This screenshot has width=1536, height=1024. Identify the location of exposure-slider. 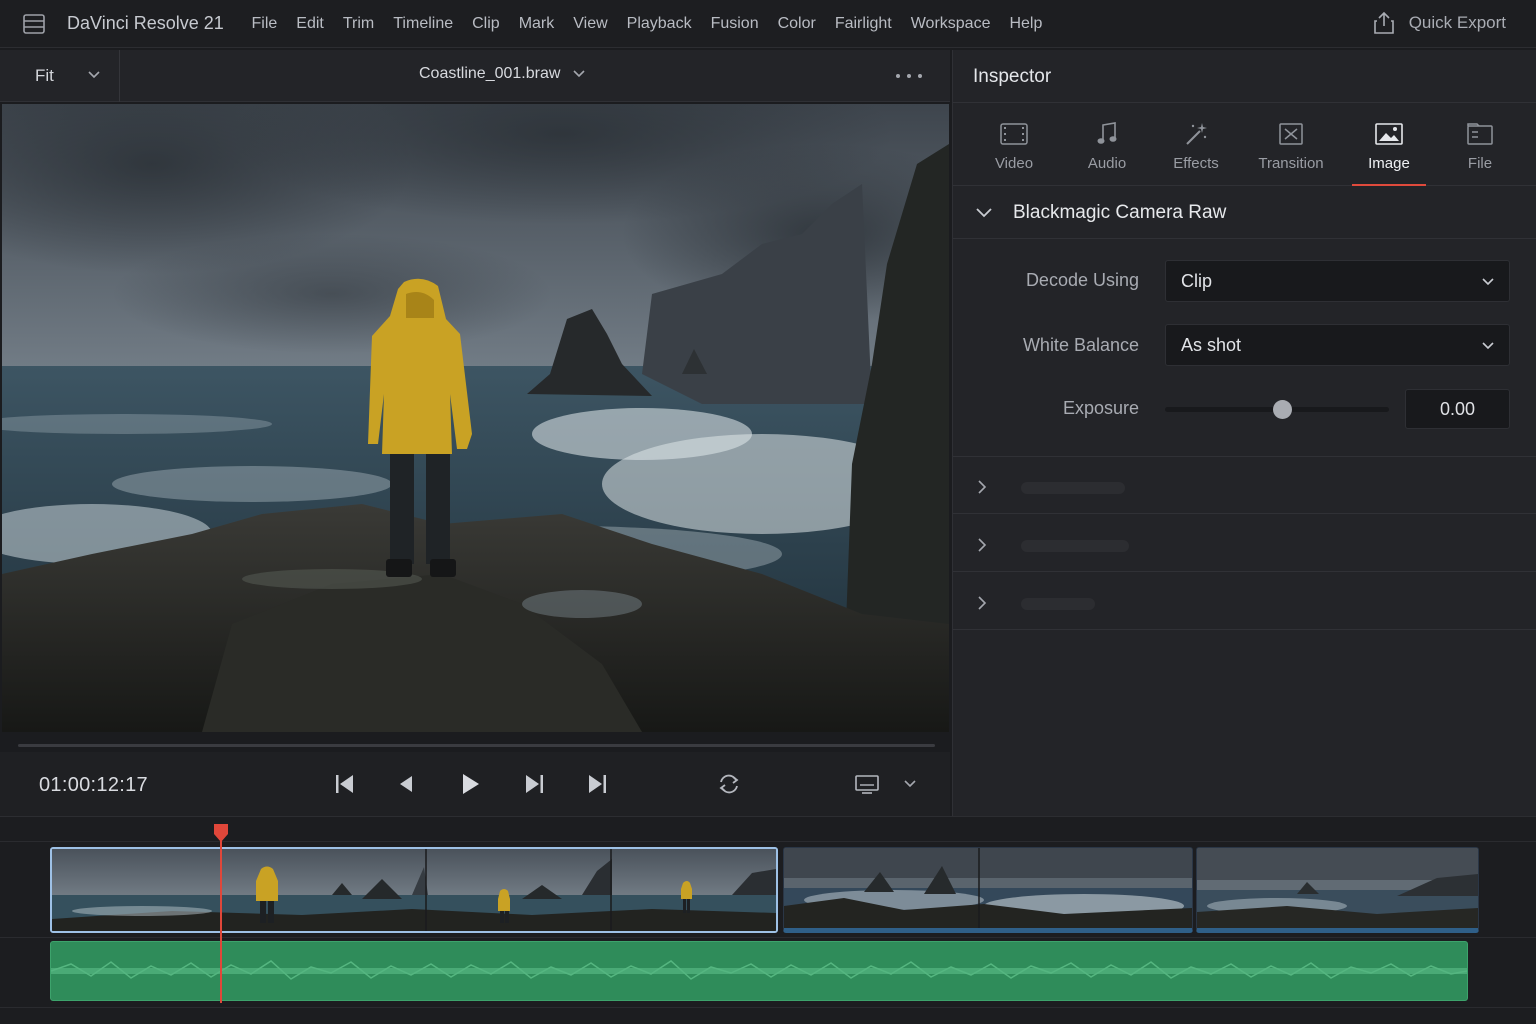
(1277, 409).